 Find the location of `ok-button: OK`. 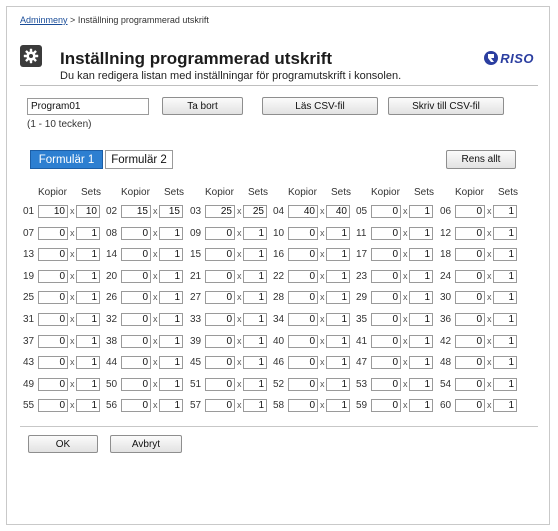

ok-button: OK is located at coordinates (63, 444).